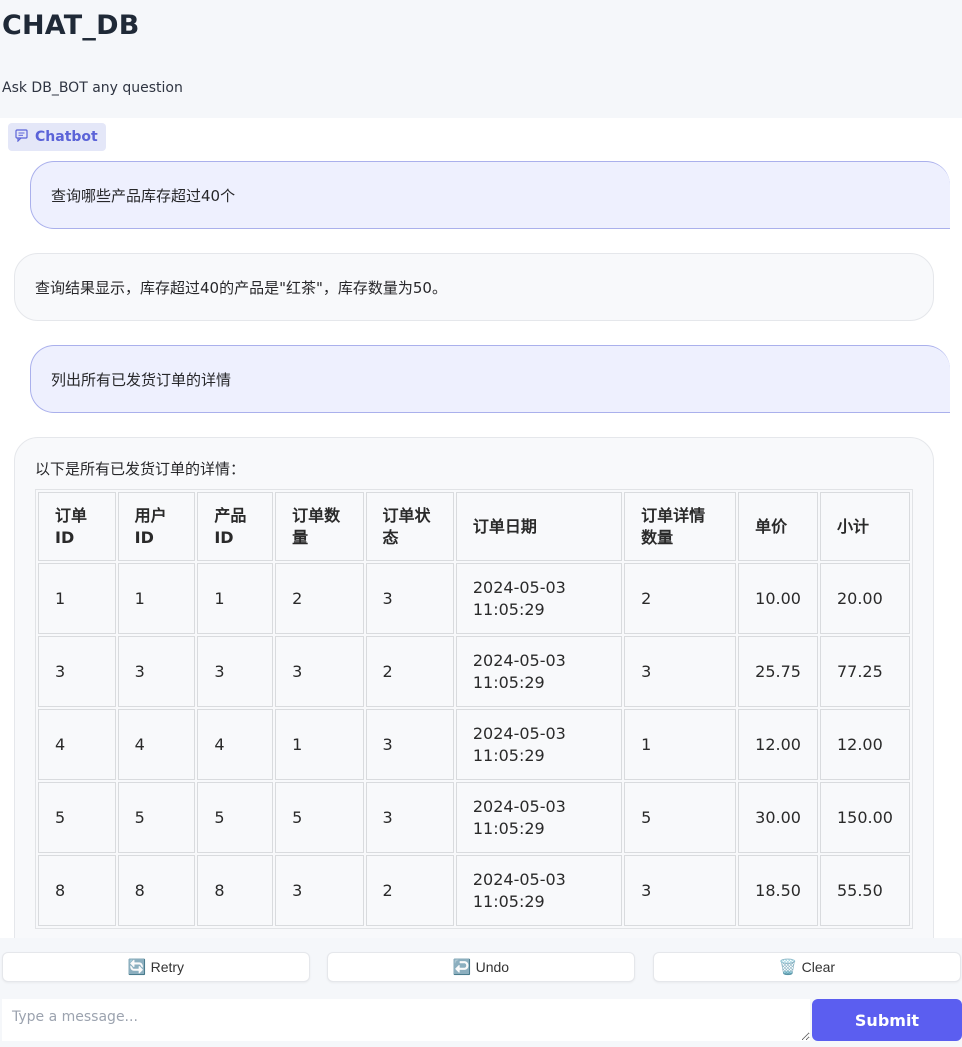 This screenshot has width=962, height=1047. Describe the element at coordinates (864, 526) in the screenshot. I see `column-header: 小计` at that location.